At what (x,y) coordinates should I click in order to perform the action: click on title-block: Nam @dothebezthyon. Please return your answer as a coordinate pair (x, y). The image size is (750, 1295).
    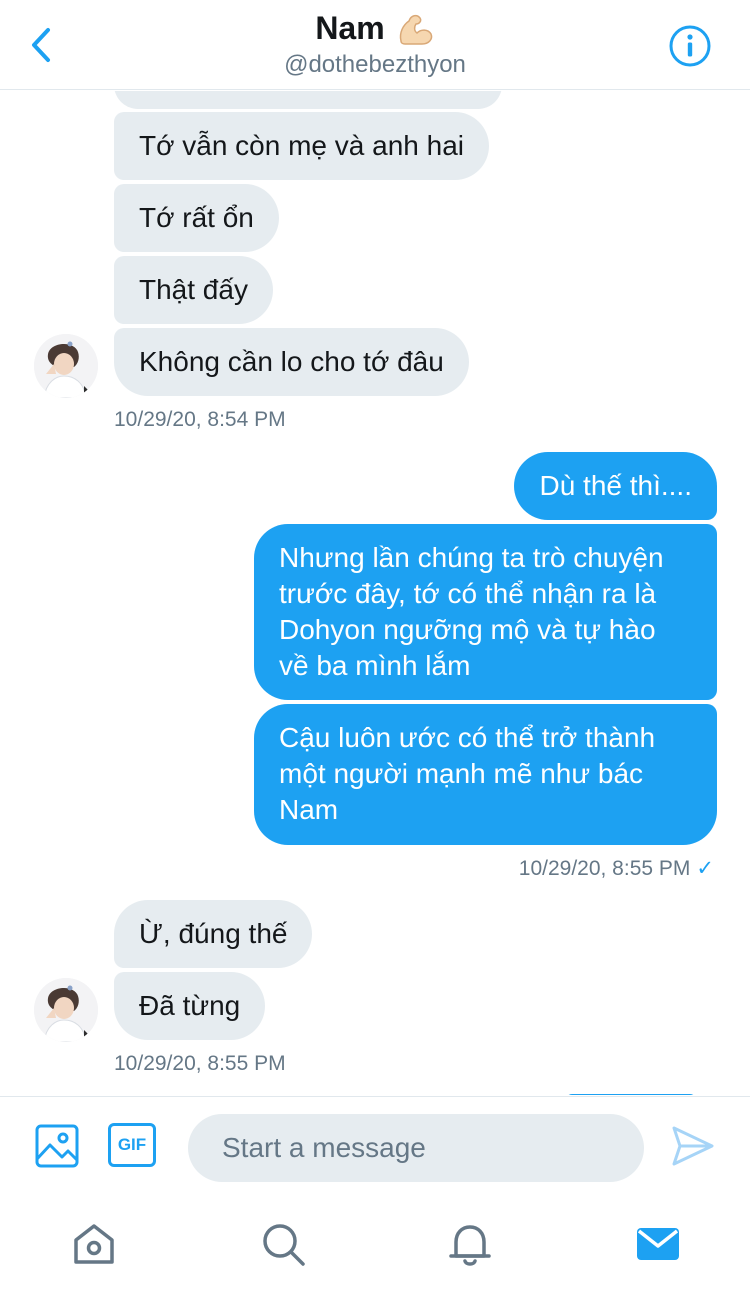
    Looking at the image, I should click on (375, 44).